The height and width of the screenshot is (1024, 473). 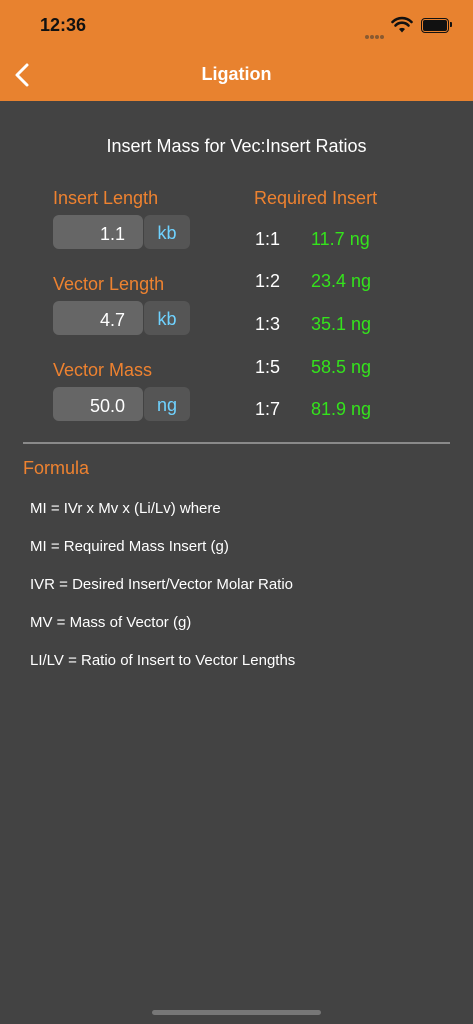 I want to click on vector-length-field: 4.7, so click(x=98, y=318).